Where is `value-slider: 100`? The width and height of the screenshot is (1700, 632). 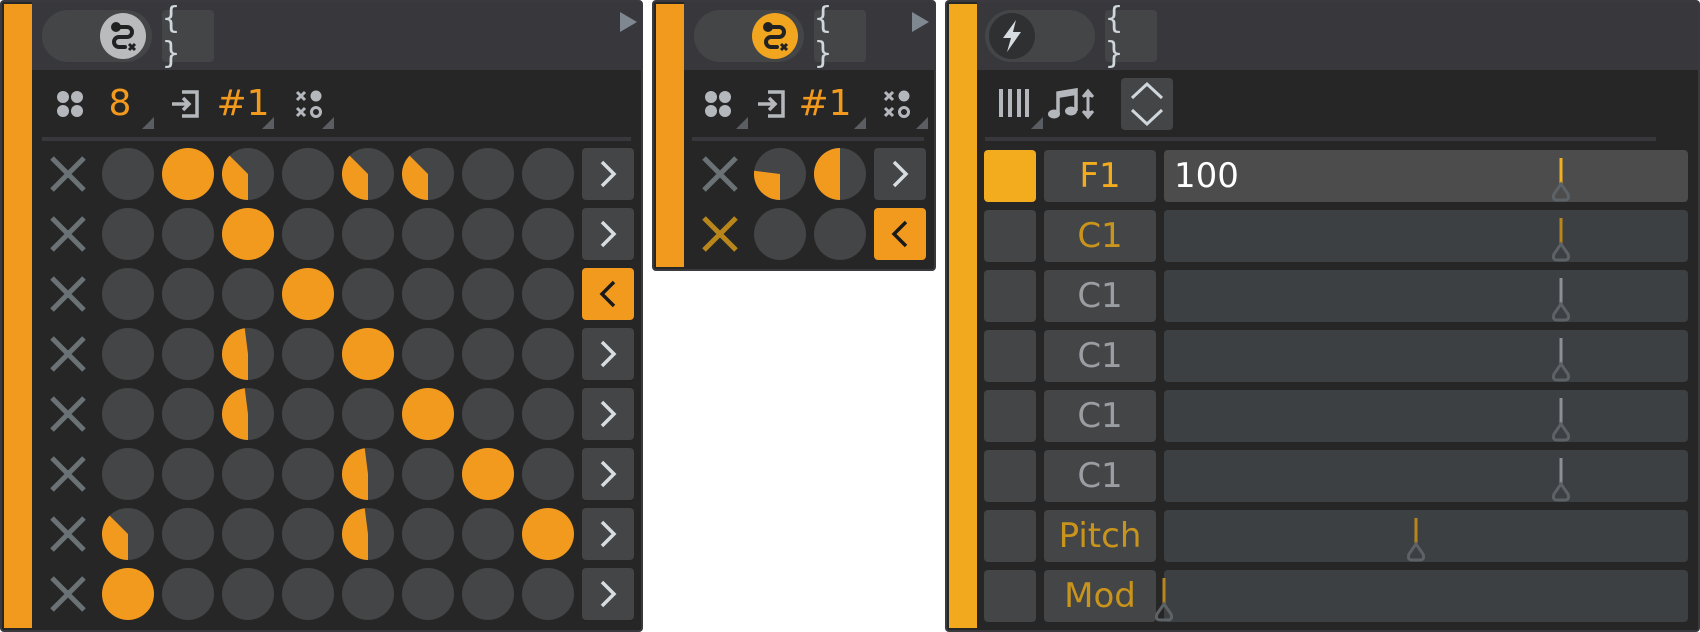
value-slider: 100 is located at coordinates (1426, 176).